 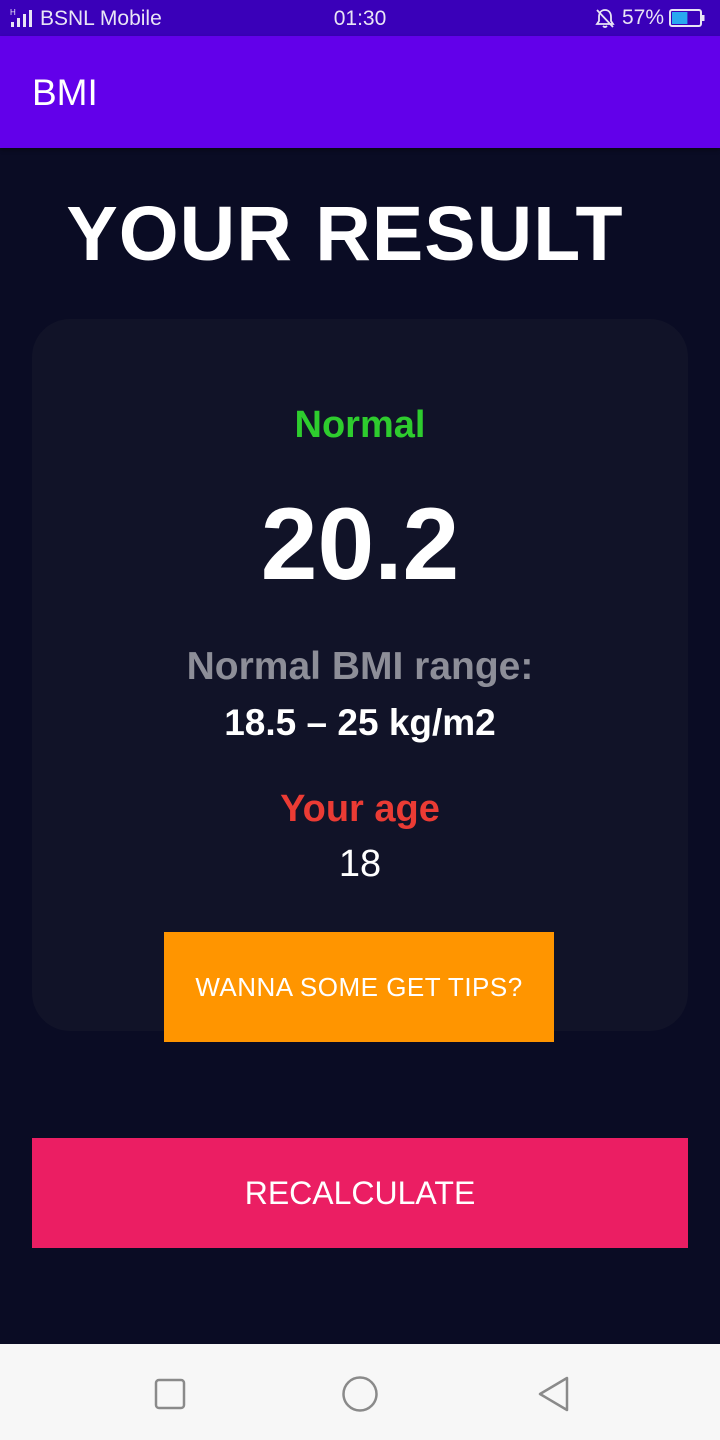 What do you see at coordinates (360, 18) in the screenshot?
I see `status-bar: H BSNL Mobile 01:30 57%` at bounding box center [360, 18].